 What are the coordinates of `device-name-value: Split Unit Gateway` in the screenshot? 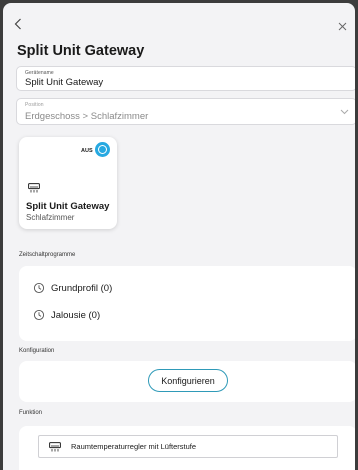 It's located at (64, 82).